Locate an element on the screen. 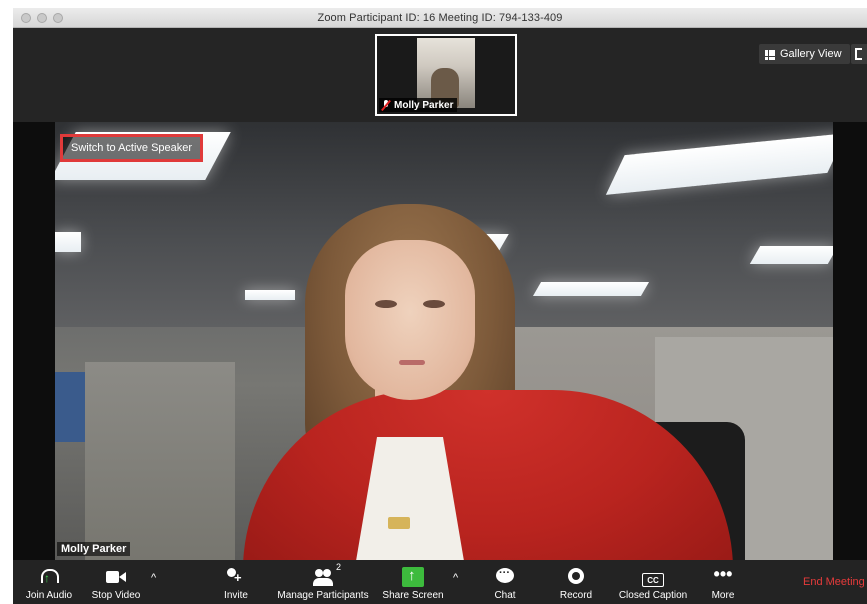  invite-label: Invite is located at coordinates (236, 595).